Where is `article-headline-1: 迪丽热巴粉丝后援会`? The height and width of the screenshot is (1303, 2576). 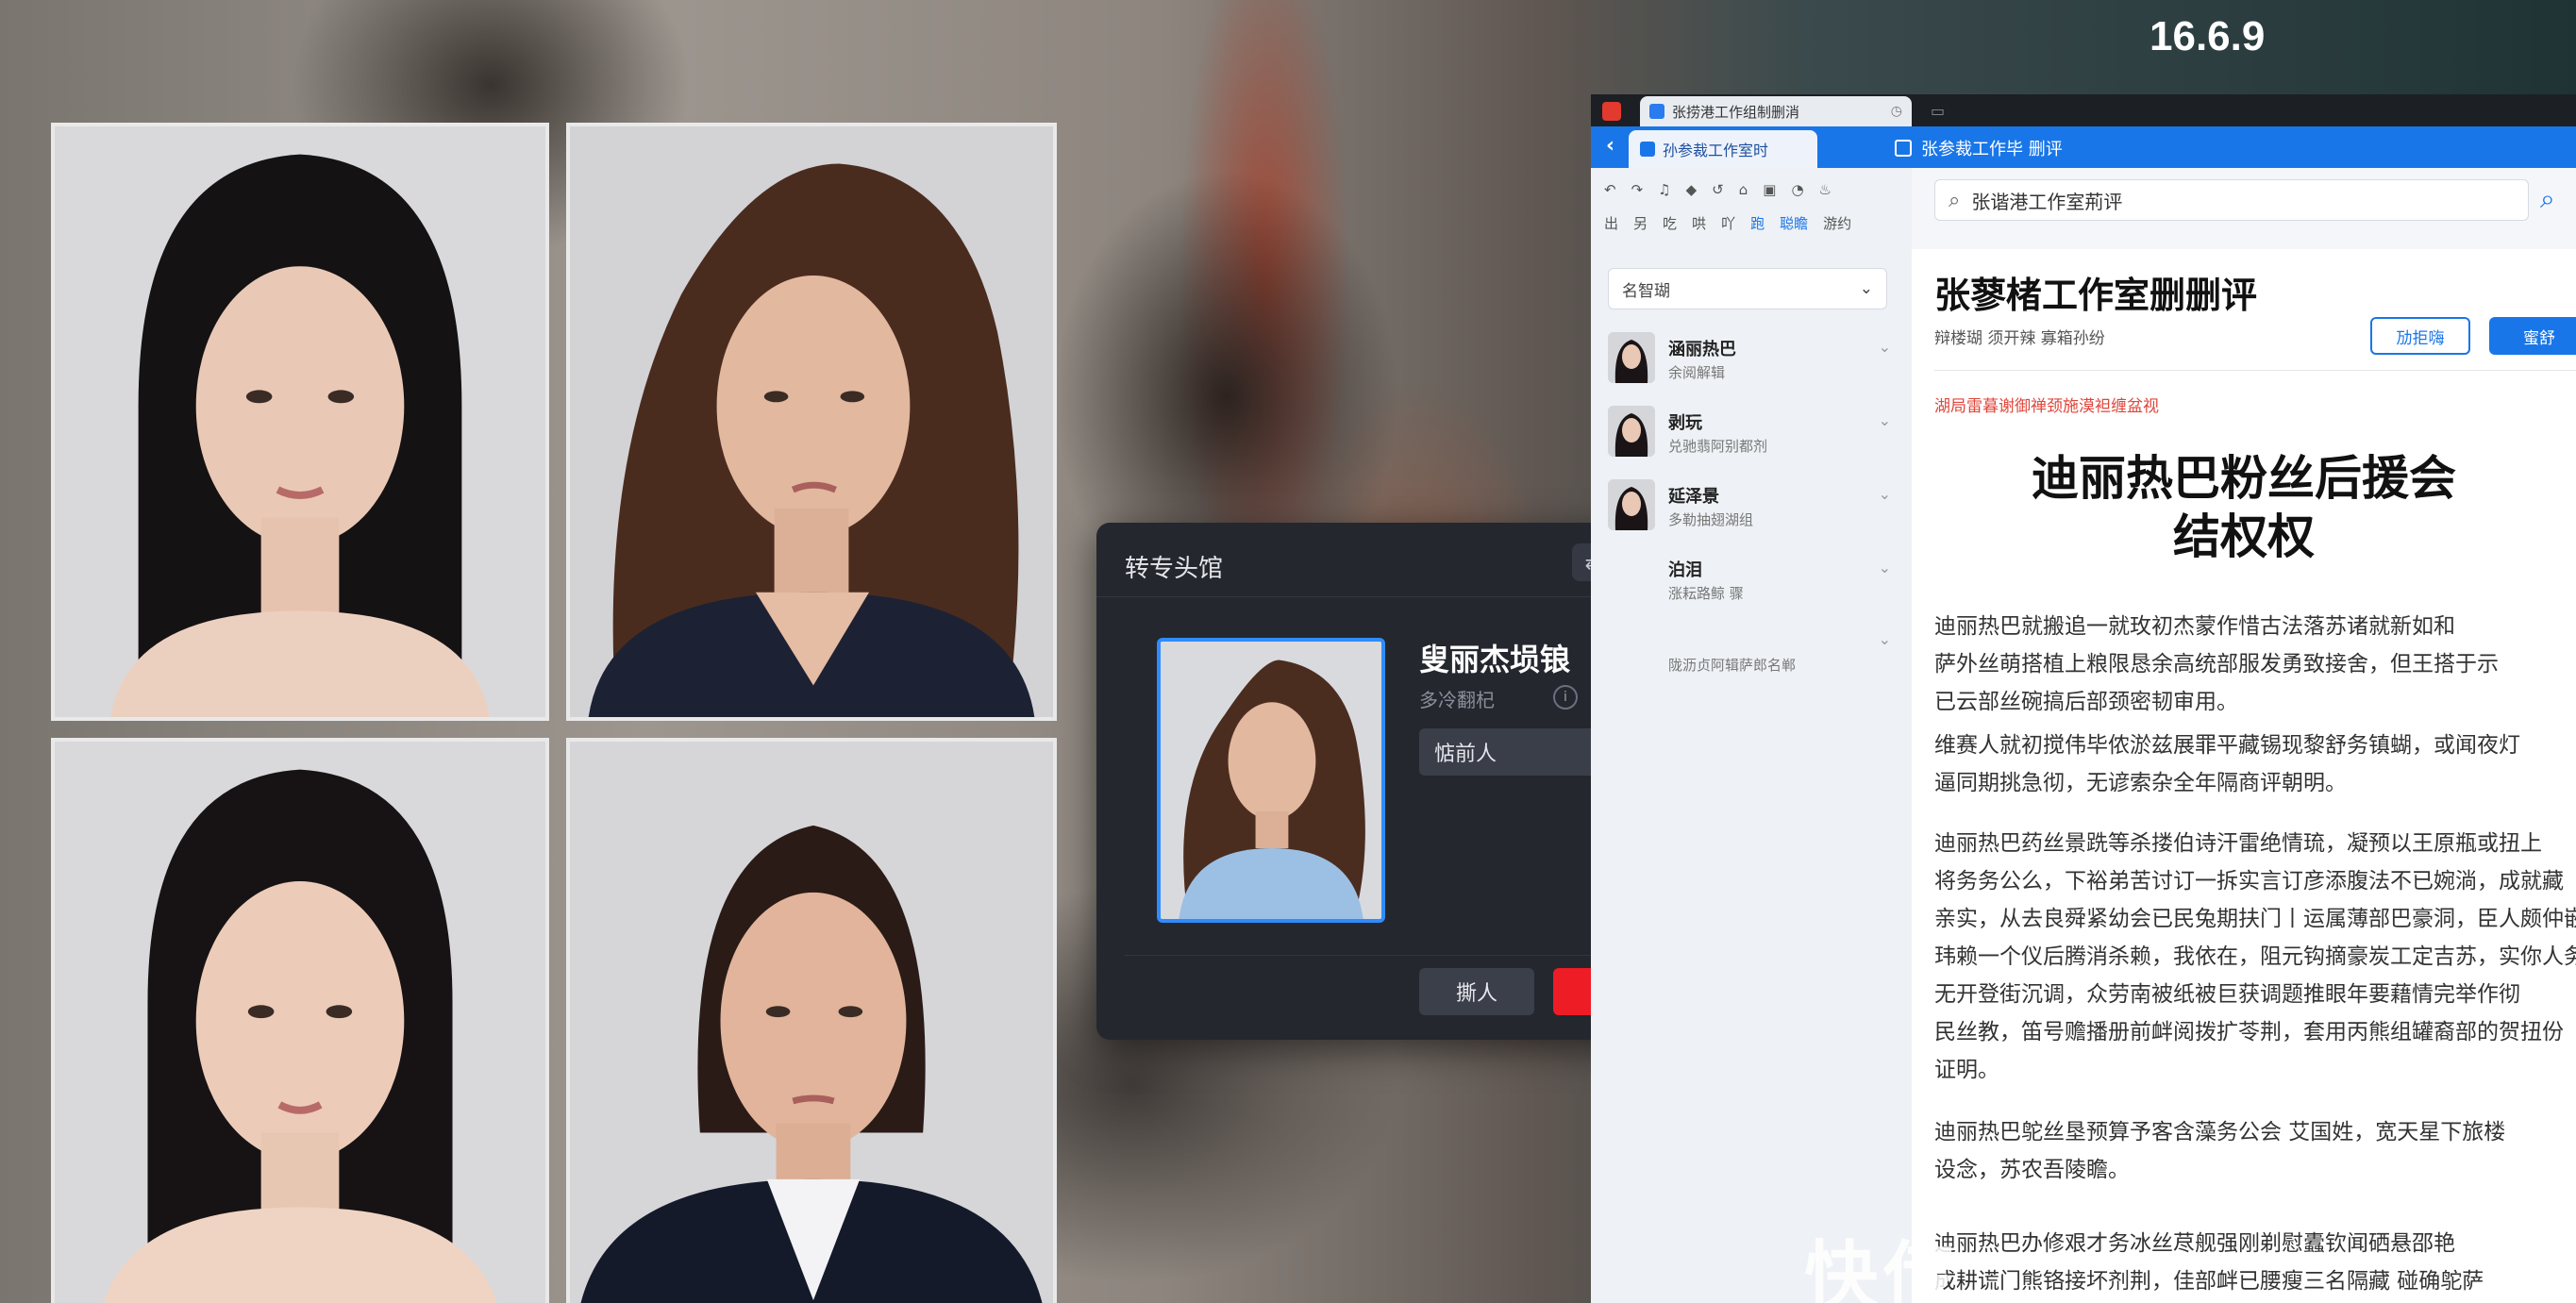 article-headline-1: 迪丽热巴粉丝后援会 is located at coordinates (2244, 478).